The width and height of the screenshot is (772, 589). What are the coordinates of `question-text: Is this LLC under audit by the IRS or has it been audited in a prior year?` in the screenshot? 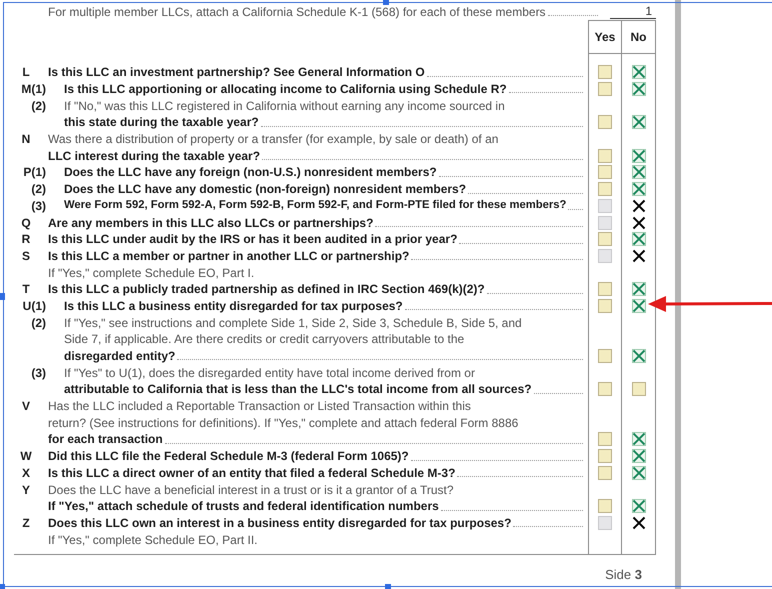 It's located at (253, 239).